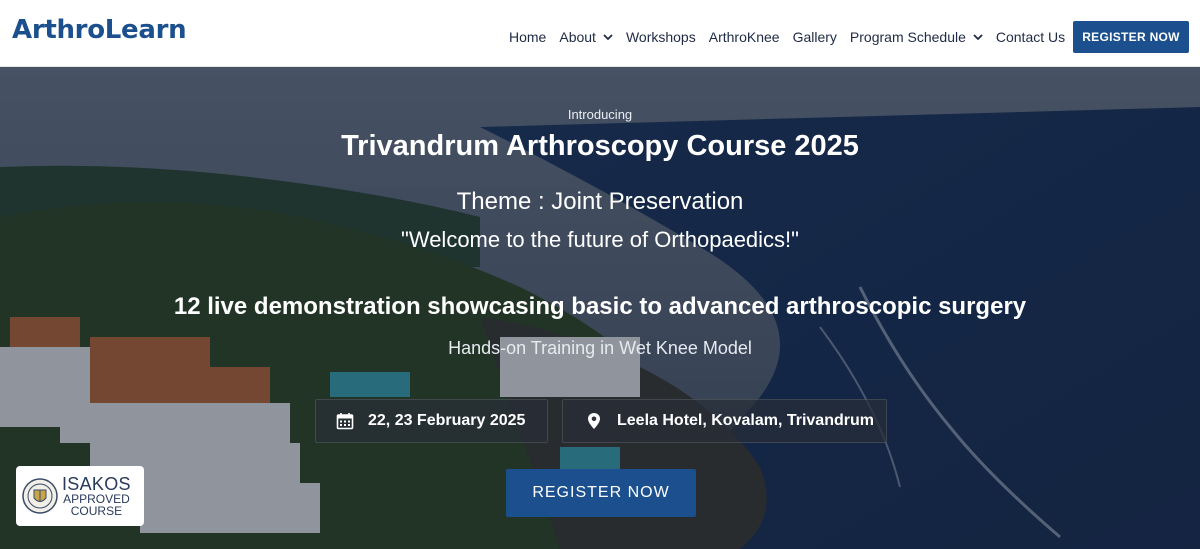  I want to click on nav-about-label: About, so click(577, 37).